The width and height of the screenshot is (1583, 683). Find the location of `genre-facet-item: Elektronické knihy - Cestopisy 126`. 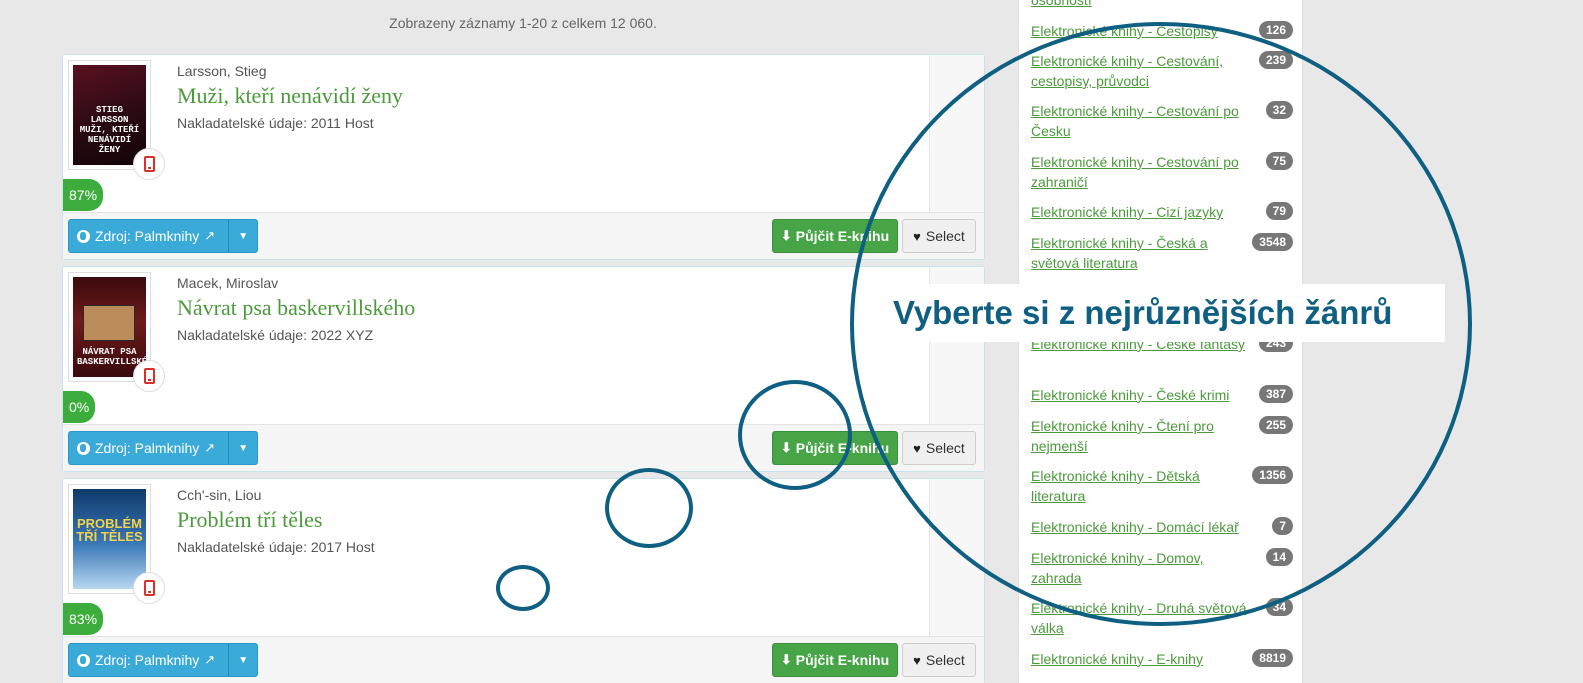

genre-facet-item: Elektronické knihy - Cestopisy 126 is located at coordinates (1162, 31).